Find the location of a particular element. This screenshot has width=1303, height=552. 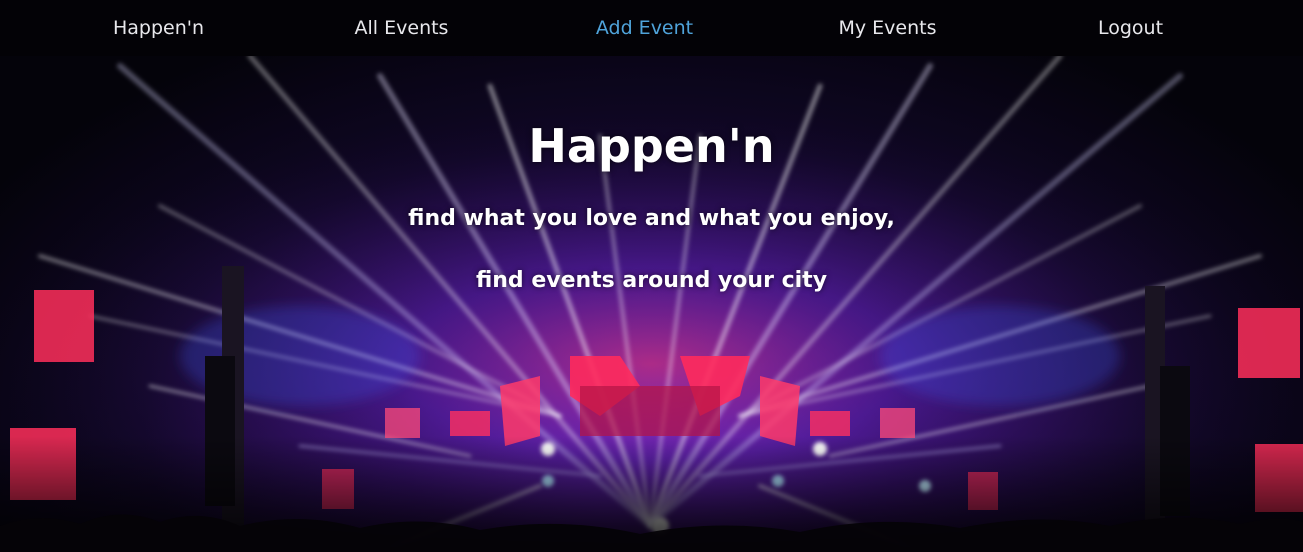

nav-link-add-event: Add Event is located at coordinates (644, 28).